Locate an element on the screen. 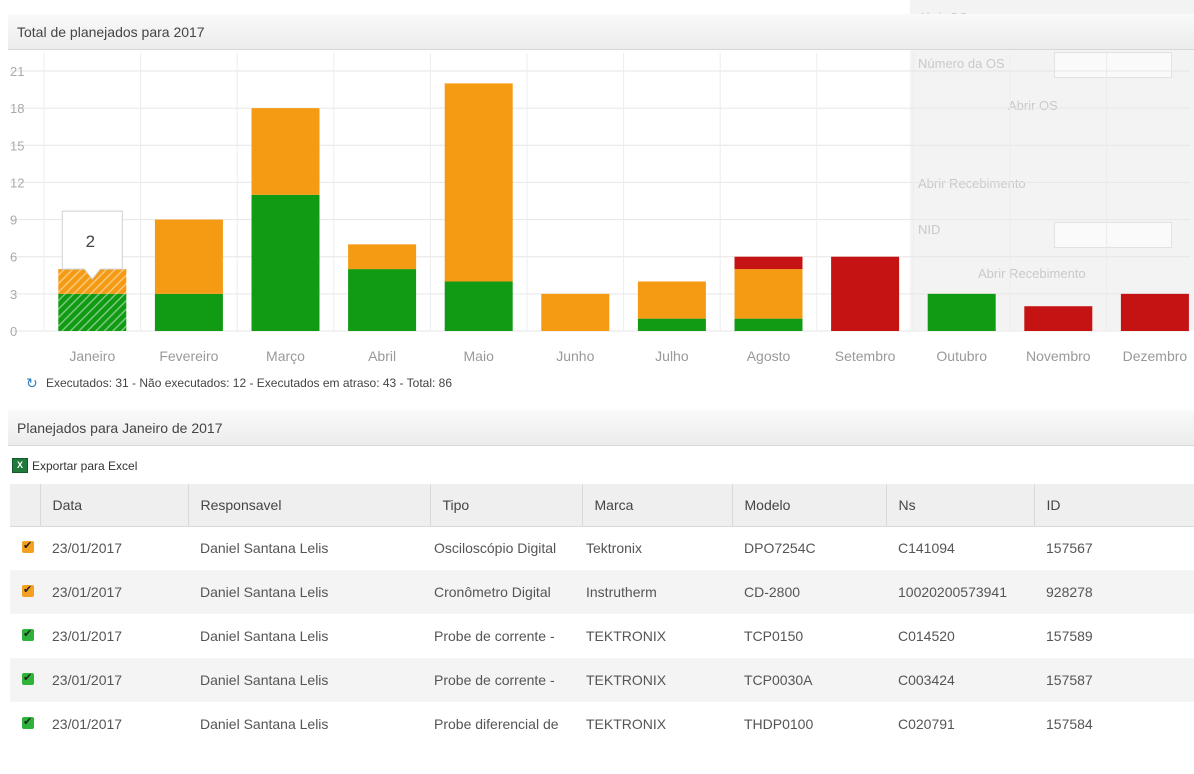 The height and width of the screenshot is (774, 1194). refresh-icon: ↻ is located at coordinates (33, 383).